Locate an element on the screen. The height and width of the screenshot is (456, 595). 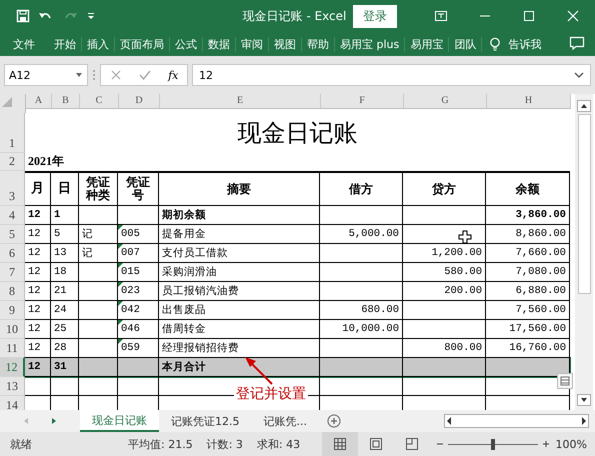
table-cell: 10,000.00 is located at coordinates (361, 329).